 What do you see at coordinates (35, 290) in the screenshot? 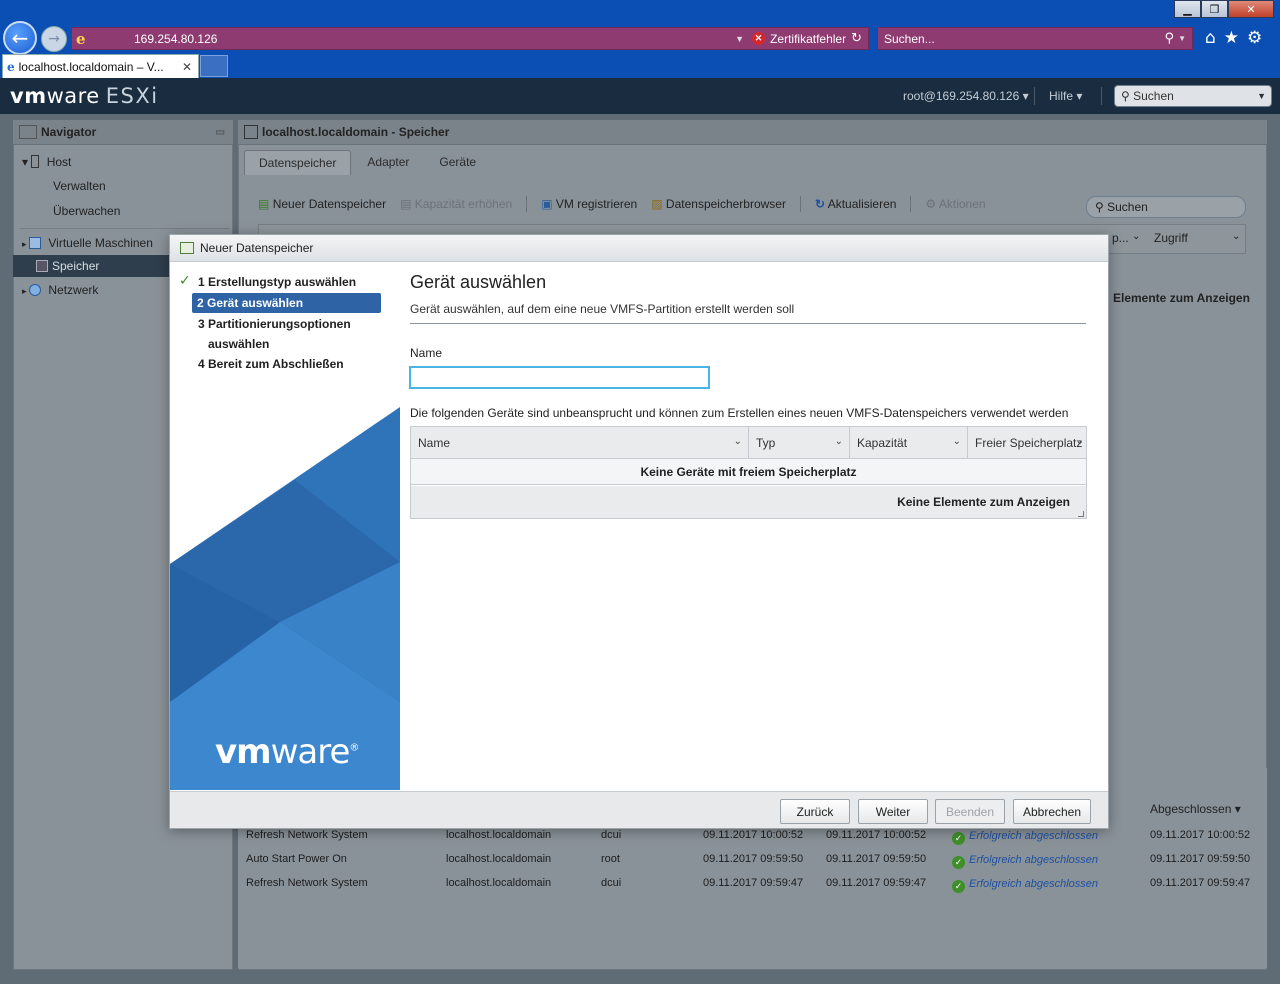
I see `network-globe-icon` at bounding box center [35, 290].